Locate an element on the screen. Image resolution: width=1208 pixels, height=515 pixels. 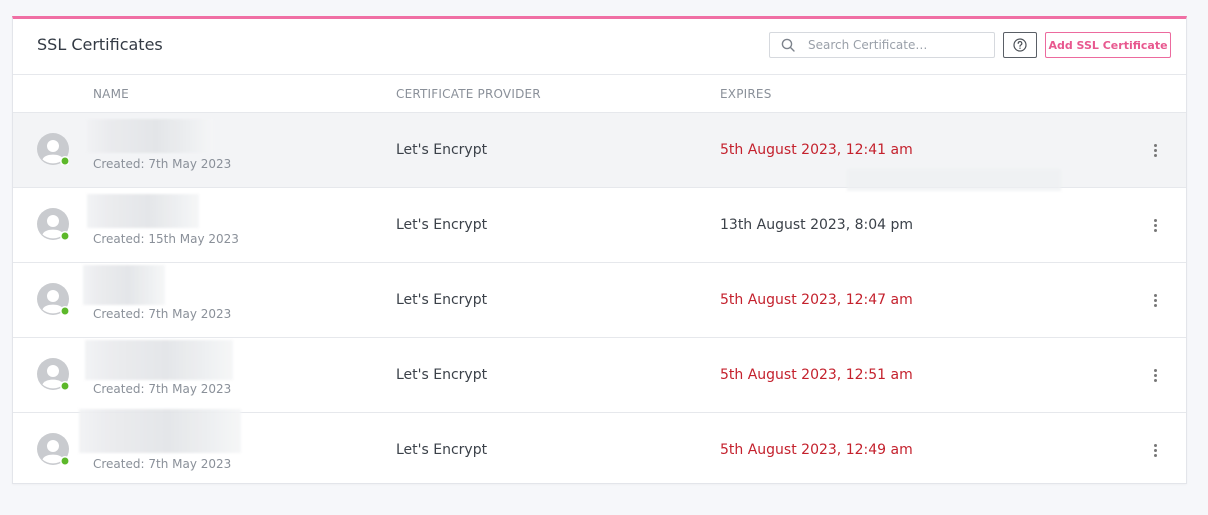
expiry-date: 5th August 2023, 12:41 am is located at coordinates (816, 150).